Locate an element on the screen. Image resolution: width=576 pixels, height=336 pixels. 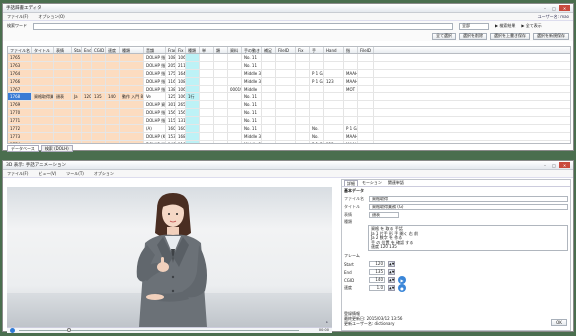
start-input: 120 is located at coordinates (377, 264).